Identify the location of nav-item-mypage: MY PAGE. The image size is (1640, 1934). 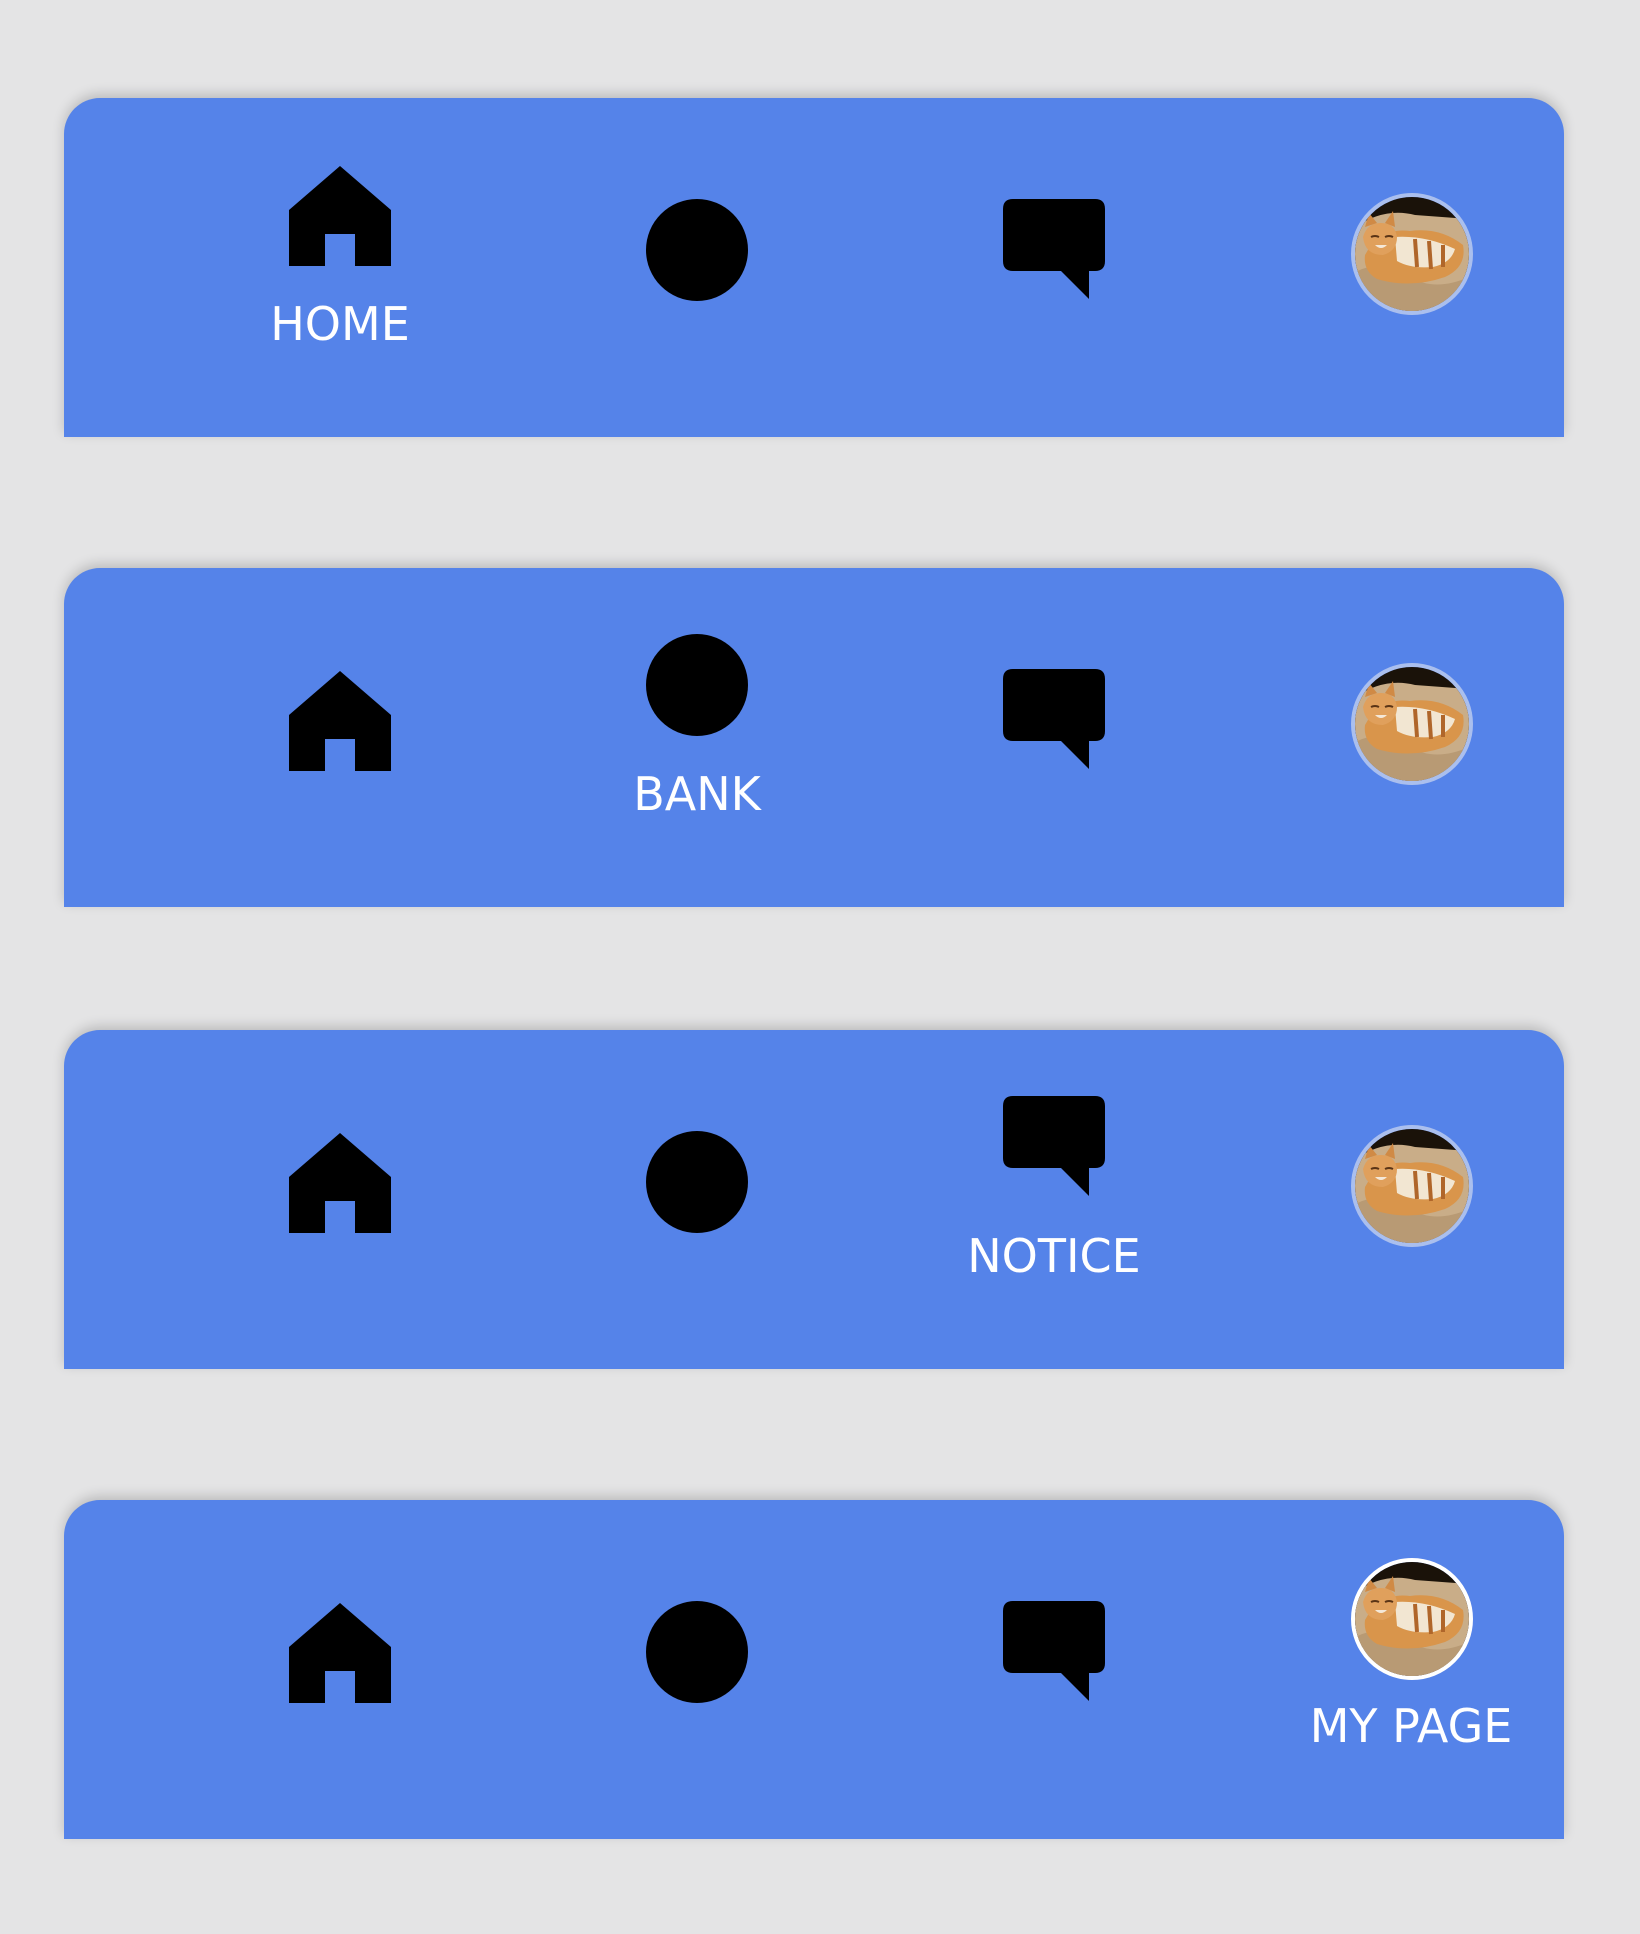
(1411, 1669).